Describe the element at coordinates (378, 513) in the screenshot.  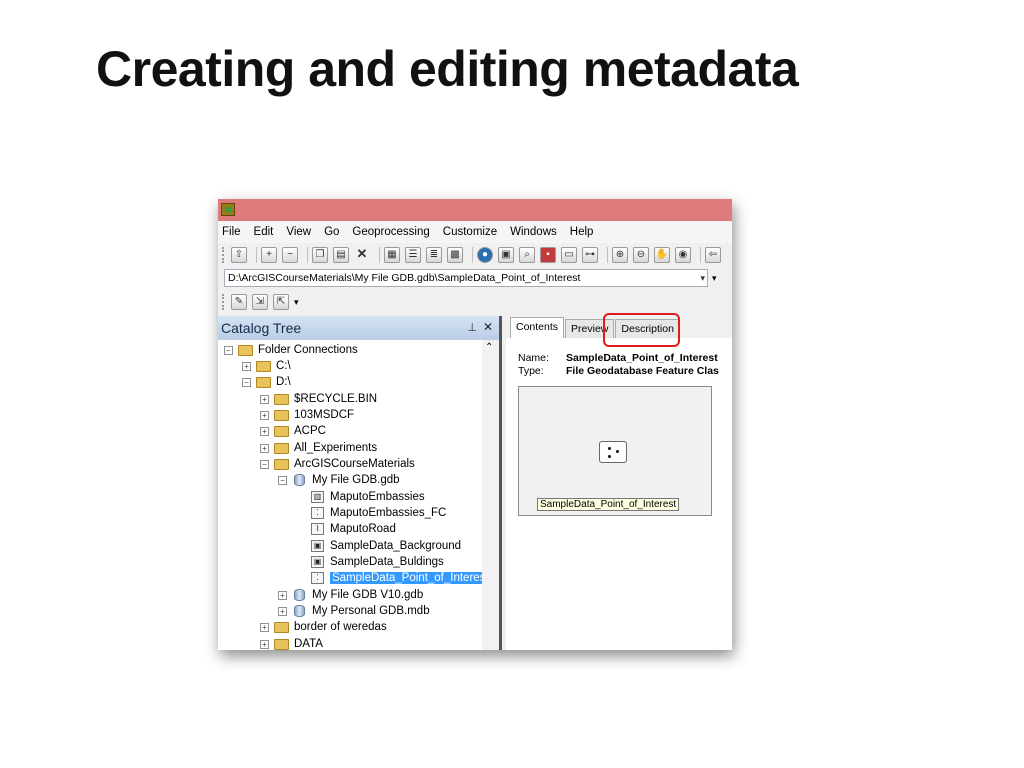
I see `tree-item-maputoembassies-fc: ⁚ MaputoEmbassies_FC` at that location.